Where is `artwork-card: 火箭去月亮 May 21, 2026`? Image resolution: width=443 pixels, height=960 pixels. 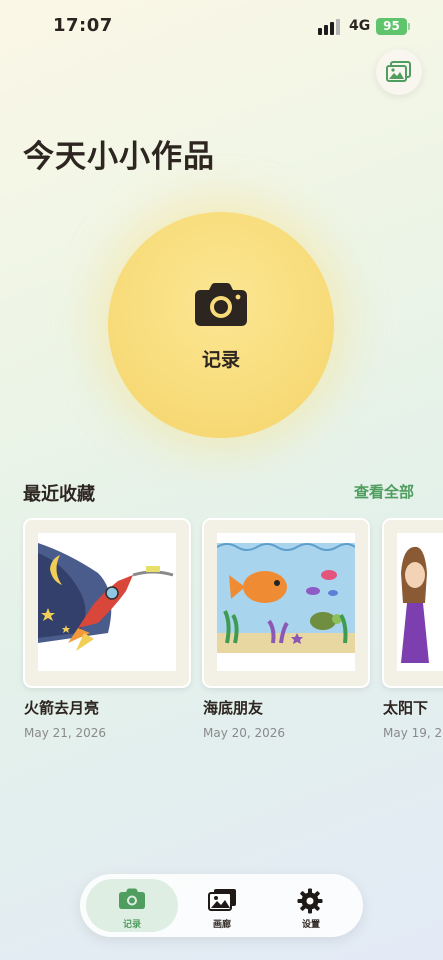
artwork-card: 火箭去月亮 May 21, 2026 is located at coordinates (107, 629).